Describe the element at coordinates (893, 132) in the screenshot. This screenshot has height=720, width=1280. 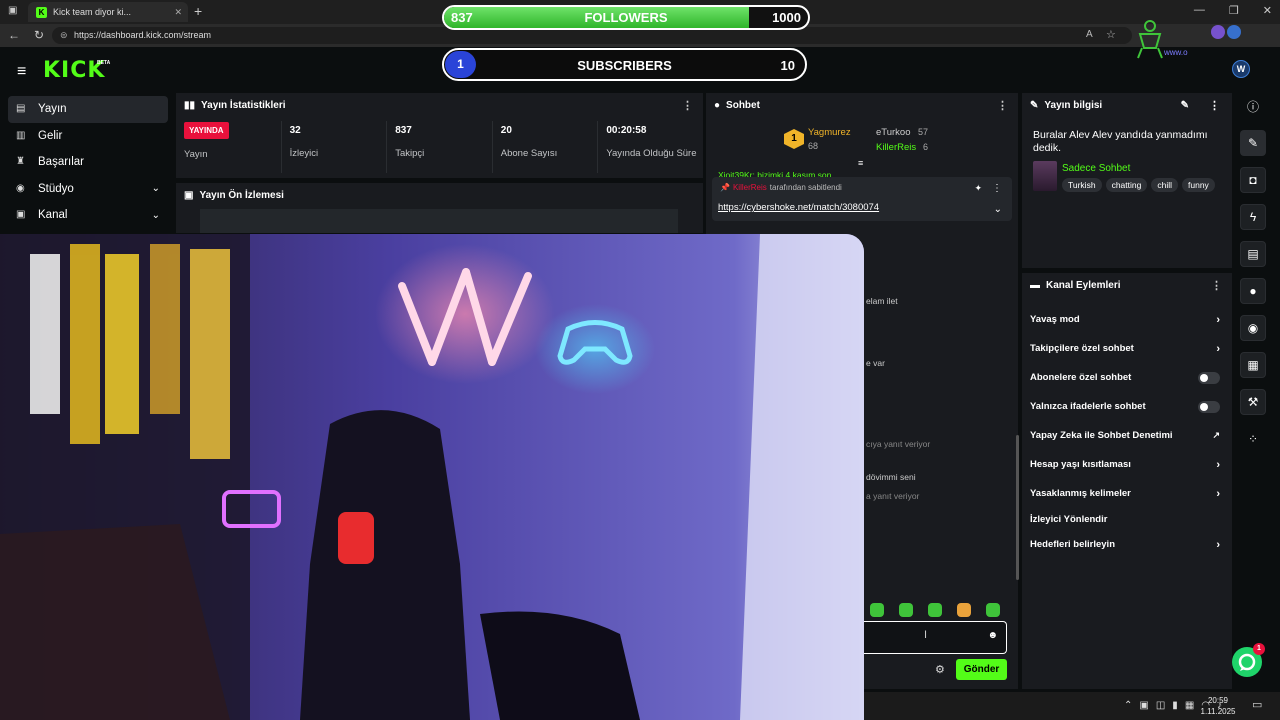
I see `top-user-name: eTurkoo` at that location.